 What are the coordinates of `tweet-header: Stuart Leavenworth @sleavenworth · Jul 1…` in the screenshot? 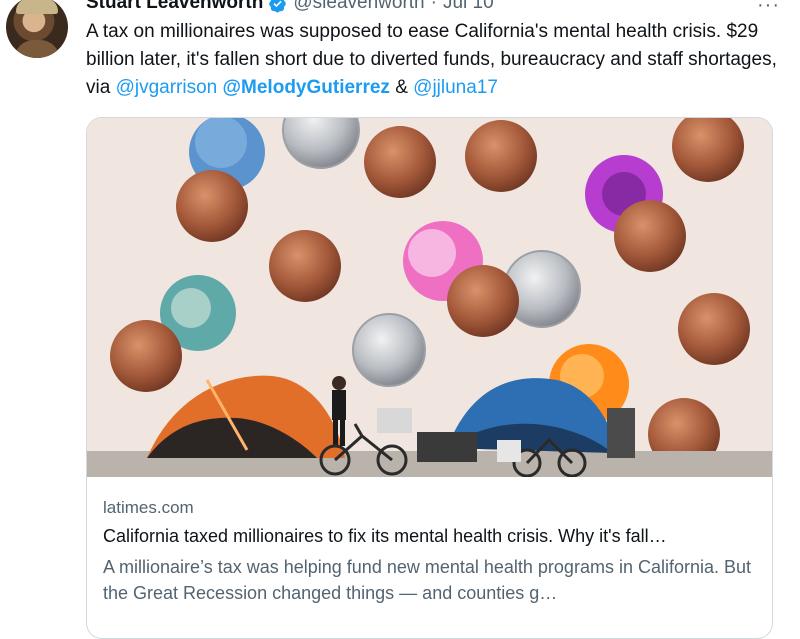 It's located at (290, 7).